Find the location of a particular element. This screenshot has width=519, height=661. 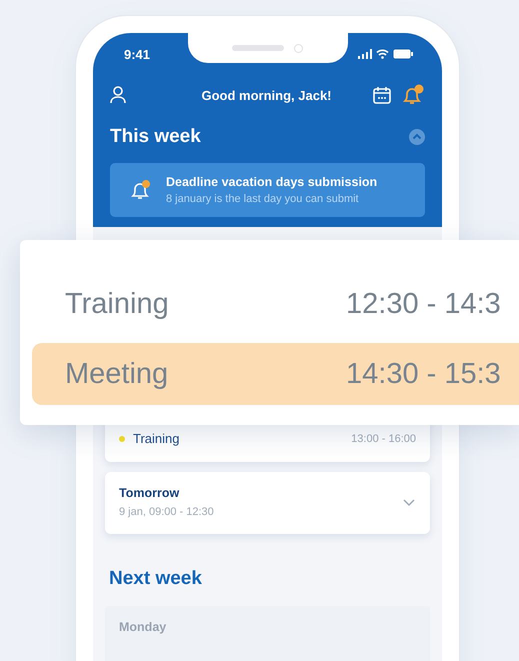

battery-icon is located at coordinates (403, 54).